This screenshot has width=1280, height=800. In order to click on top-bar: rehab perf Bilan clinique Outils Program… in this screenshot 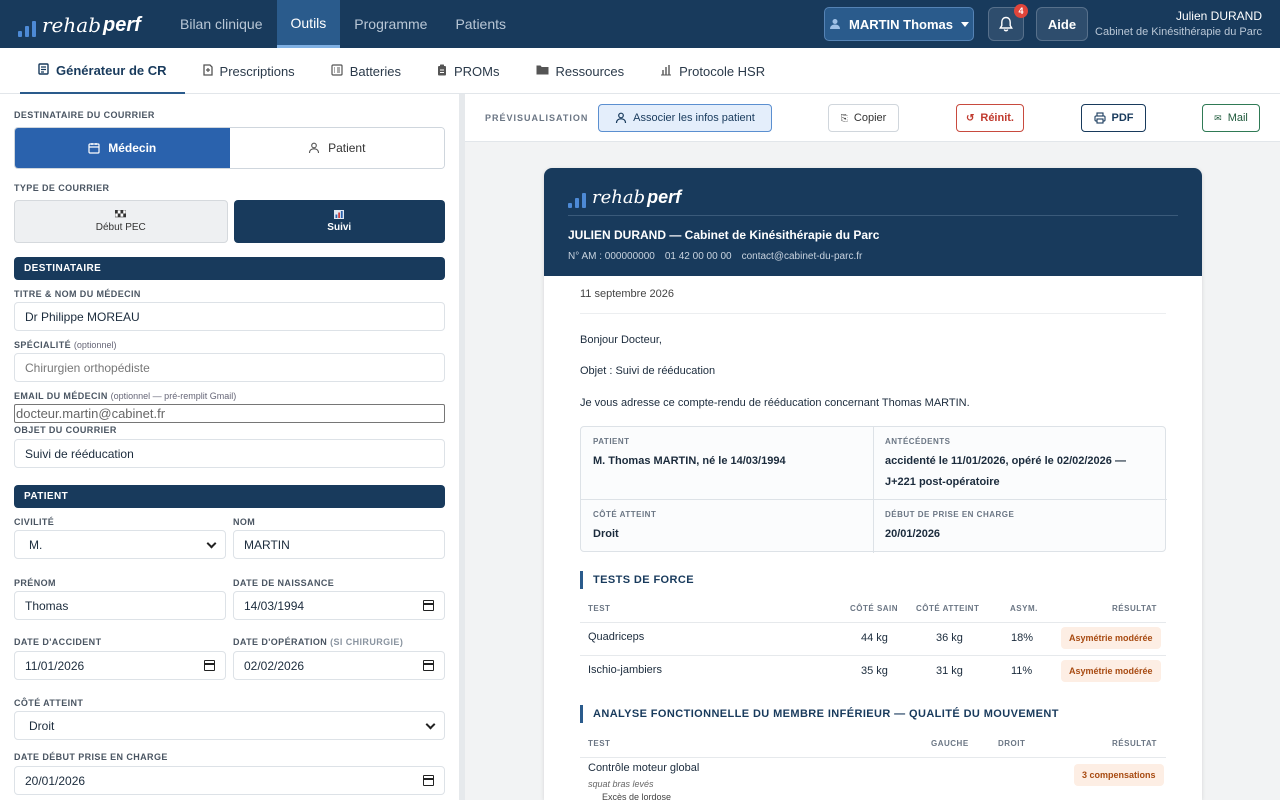, I will do `click(640, 24)`.